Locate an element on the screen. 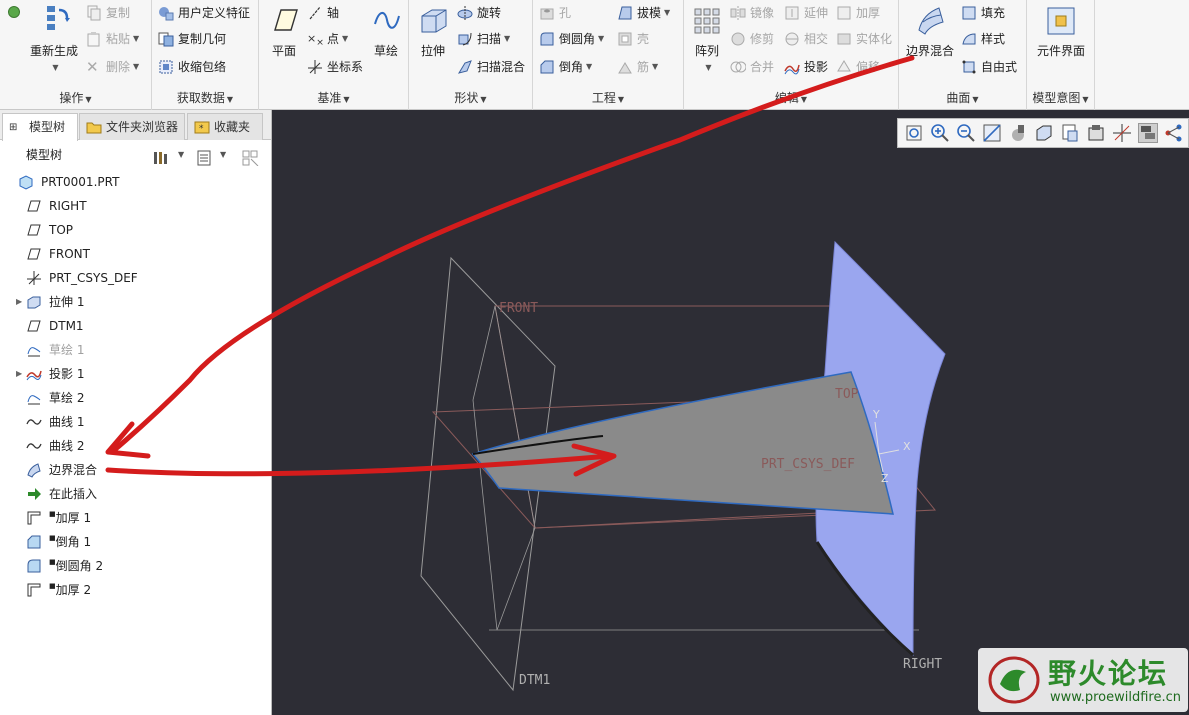 The image size is (1189, 715). zoom-in-icon is located at coordinates (940, 133).